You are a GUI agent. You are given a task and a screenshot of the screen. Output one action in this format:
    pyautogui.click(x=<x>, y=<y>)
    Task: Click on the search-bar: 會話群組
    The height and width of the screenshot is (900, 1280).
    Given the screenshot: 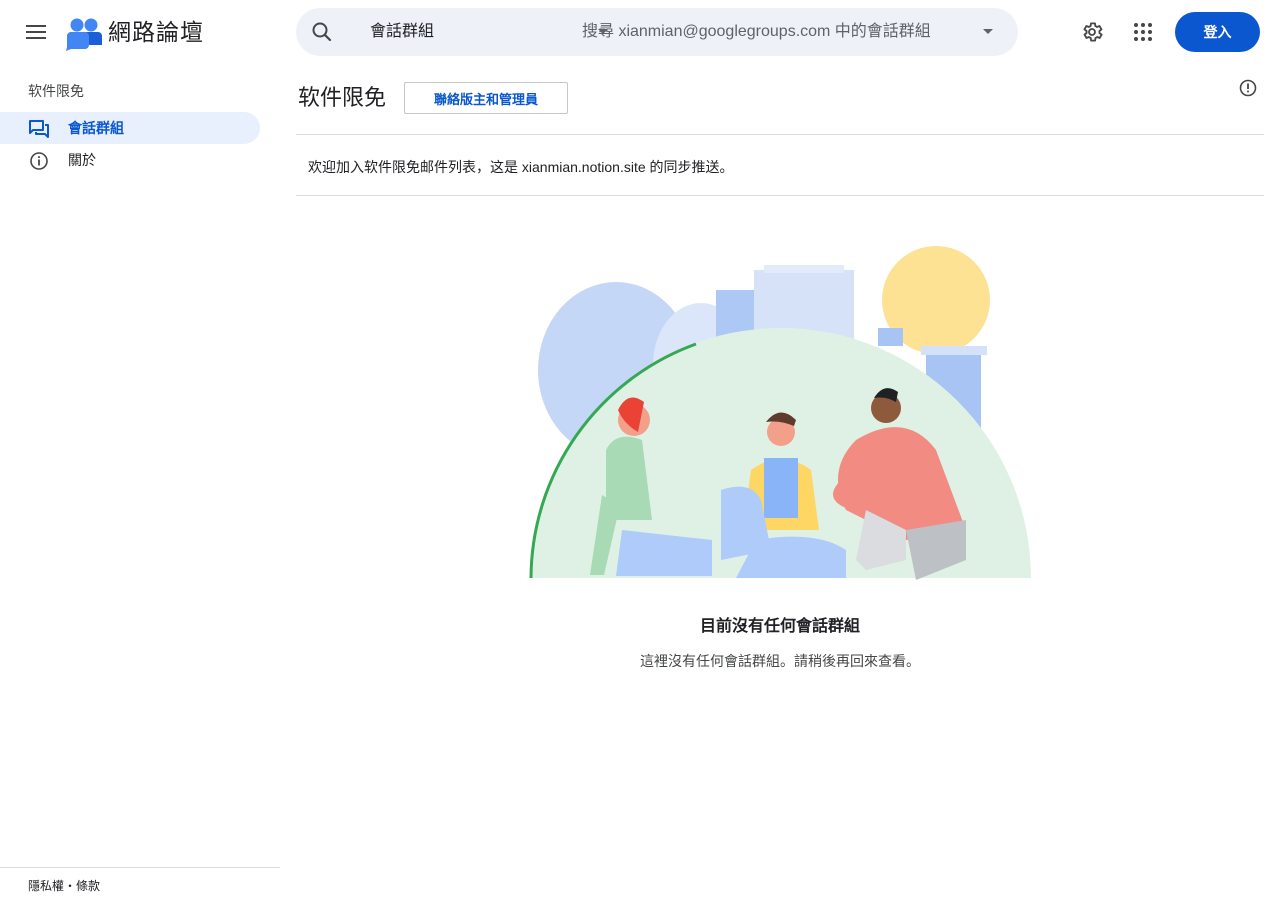 What is the action you would take?
    pyautogui.click(x=657, y=32)
    